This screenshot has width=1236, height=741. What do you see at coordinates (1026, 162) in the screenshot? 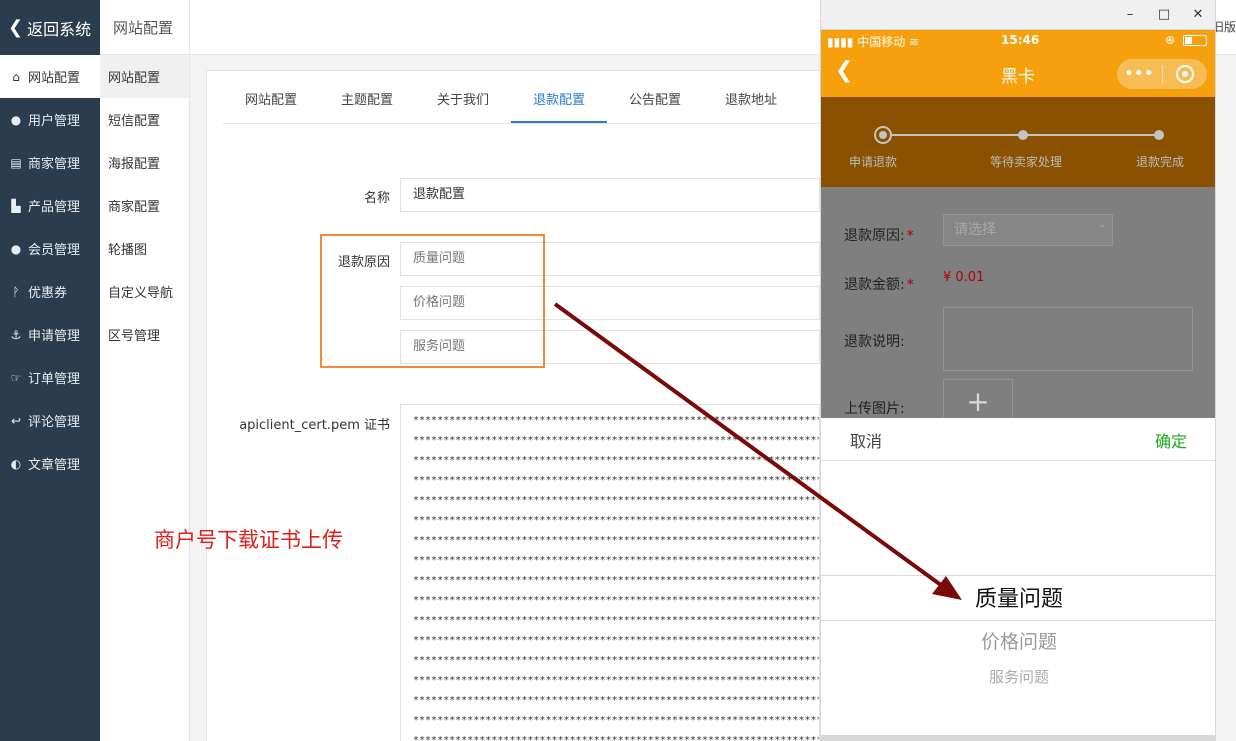
I see `step-label-waiting: 等待卖家处理` at bounding box center [1026, 162].